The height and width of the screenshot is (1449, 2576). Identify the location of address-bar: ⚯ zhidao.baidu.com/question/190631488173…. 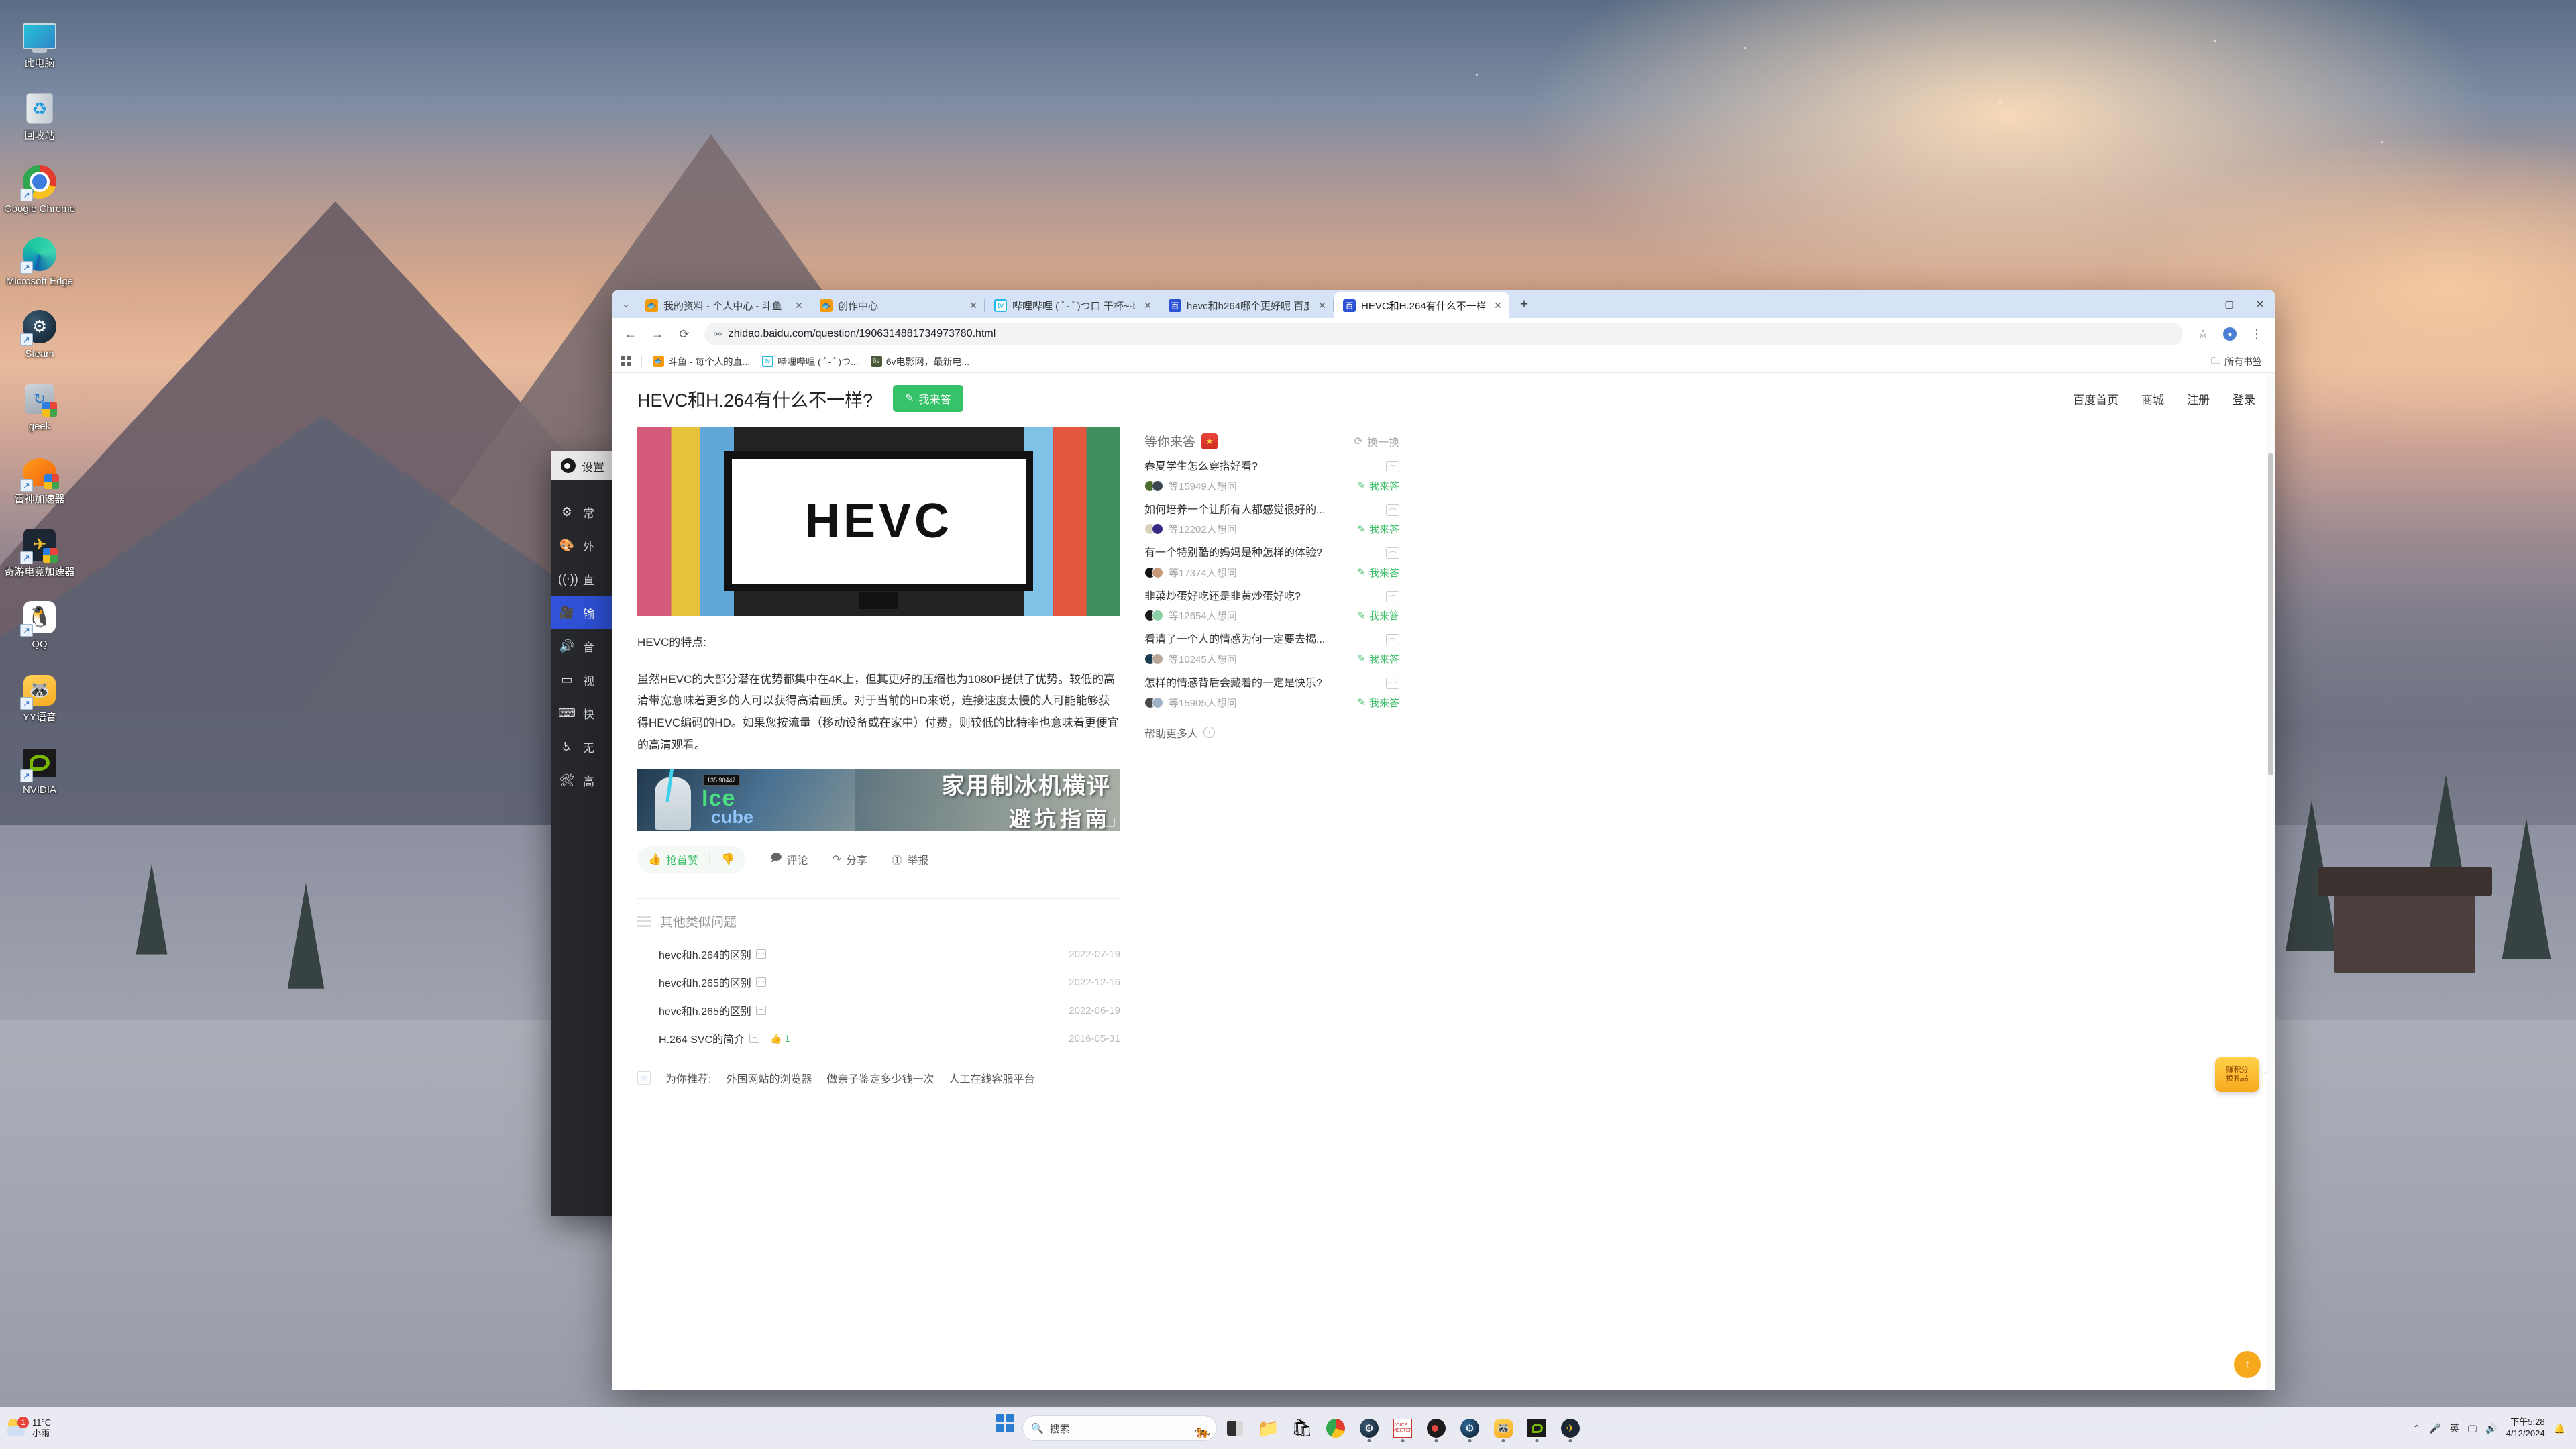
(1443, 334).